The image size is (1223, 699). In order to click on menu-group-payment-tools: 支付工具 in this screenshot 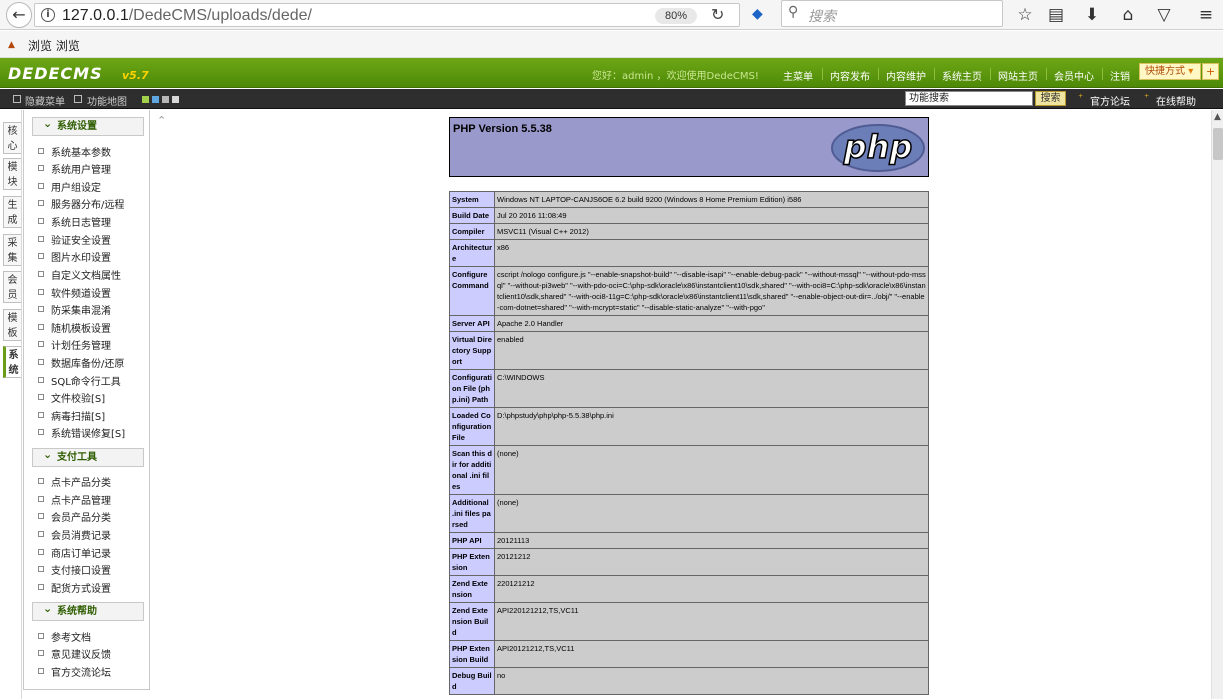, I will do `click(88, 456)`.